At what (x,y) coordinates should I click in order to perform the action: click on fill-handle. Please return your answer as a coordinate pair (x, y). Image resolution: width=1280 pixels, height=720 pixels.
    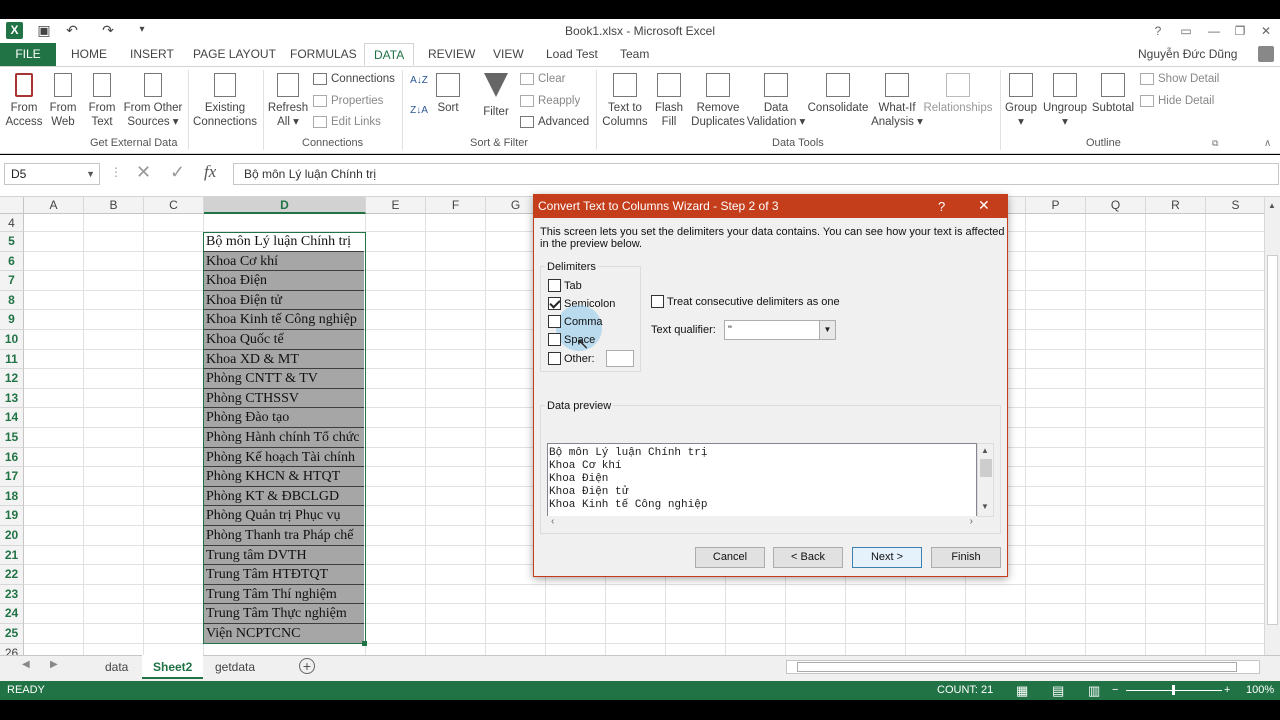
    Looking at the image, I should click on (364, 643).